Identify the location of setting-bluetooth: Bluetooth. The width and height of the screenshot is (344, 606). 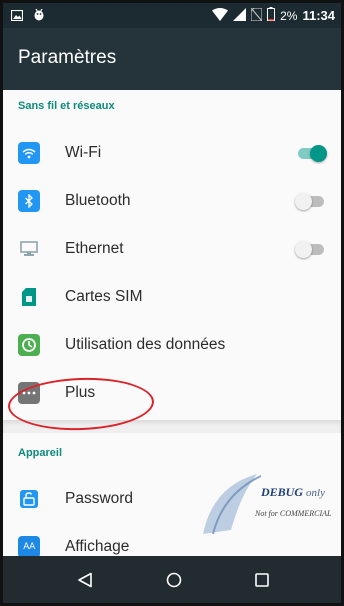
(172, 202).